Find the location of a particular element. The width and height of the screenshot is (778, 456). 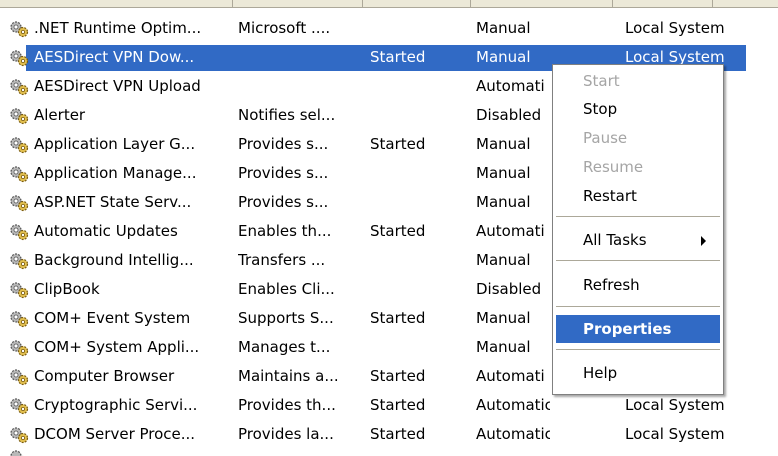

submenu-arrow-icon is located at coordinates (703, 241).